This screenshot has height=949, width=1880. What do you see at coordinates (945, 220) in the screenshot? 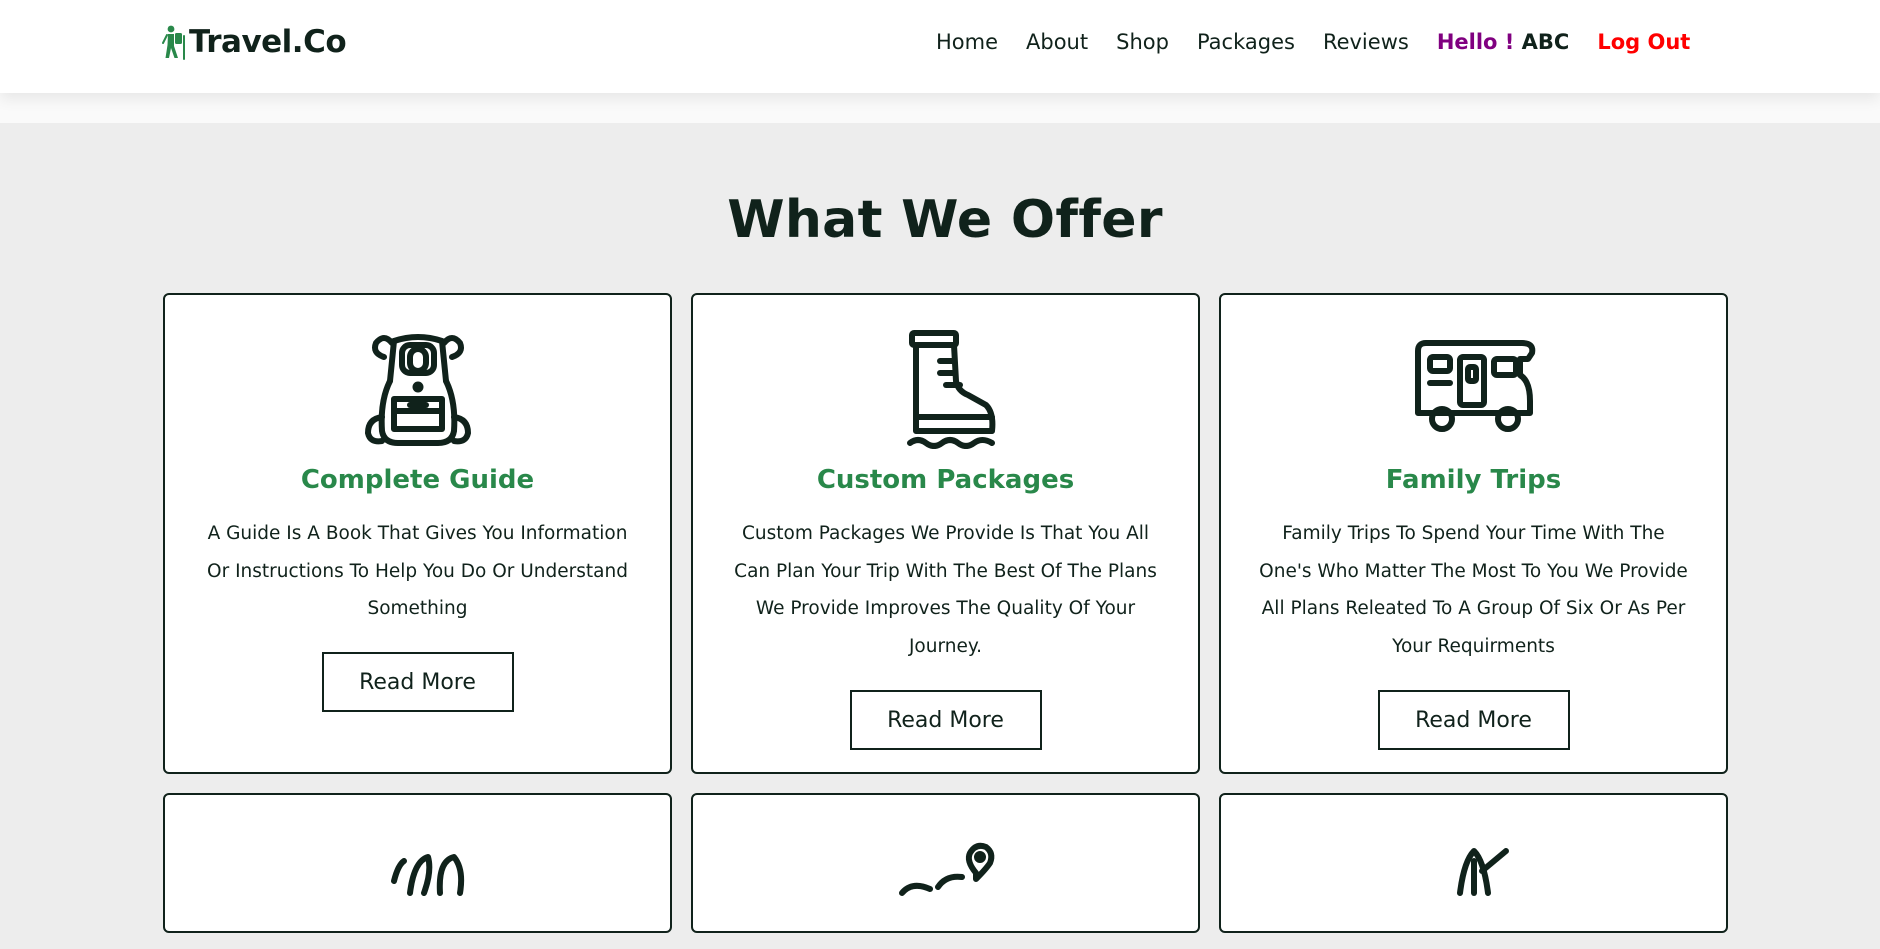
I see `section-title: What We Offer` at bounding box center [945, 220].